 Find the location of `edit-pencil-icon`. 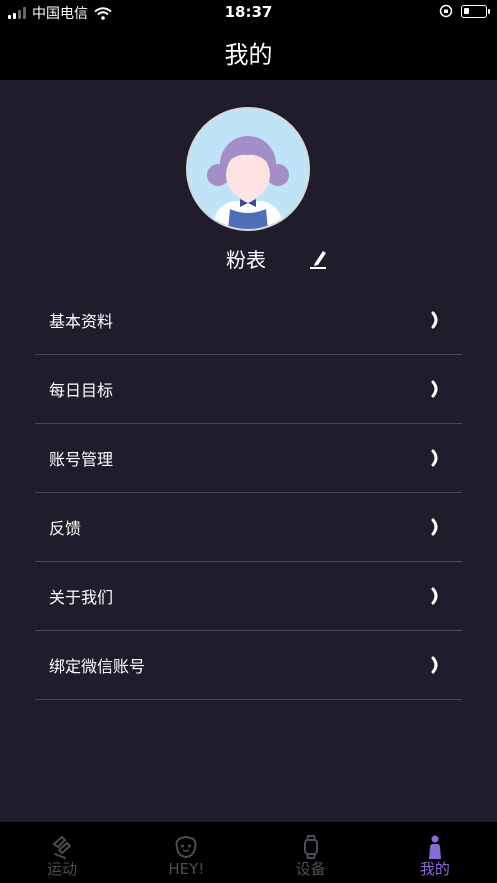

edit-pencil-icon is located at coordinates (318, 258).